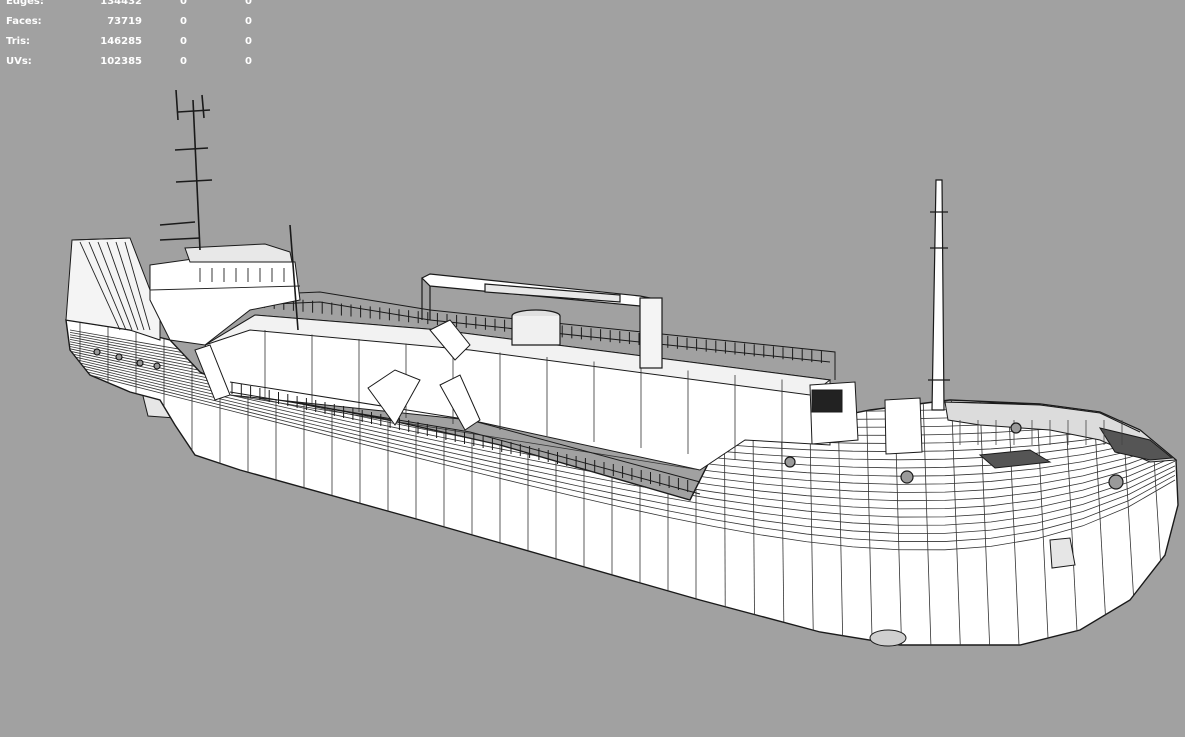  Describe the element at coordinates (24, 21) in the screenshot. I see `hud-label: Faces:` at that location.